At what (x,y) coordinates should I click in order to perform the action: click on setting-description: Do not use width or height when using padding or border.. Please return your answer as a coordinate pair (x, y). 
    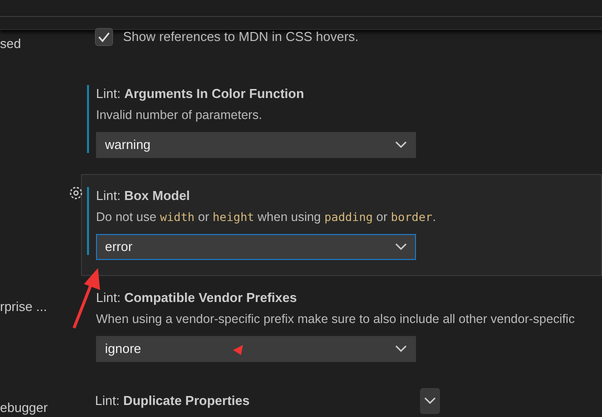
    Looking at the image, I should click on (266, 217).